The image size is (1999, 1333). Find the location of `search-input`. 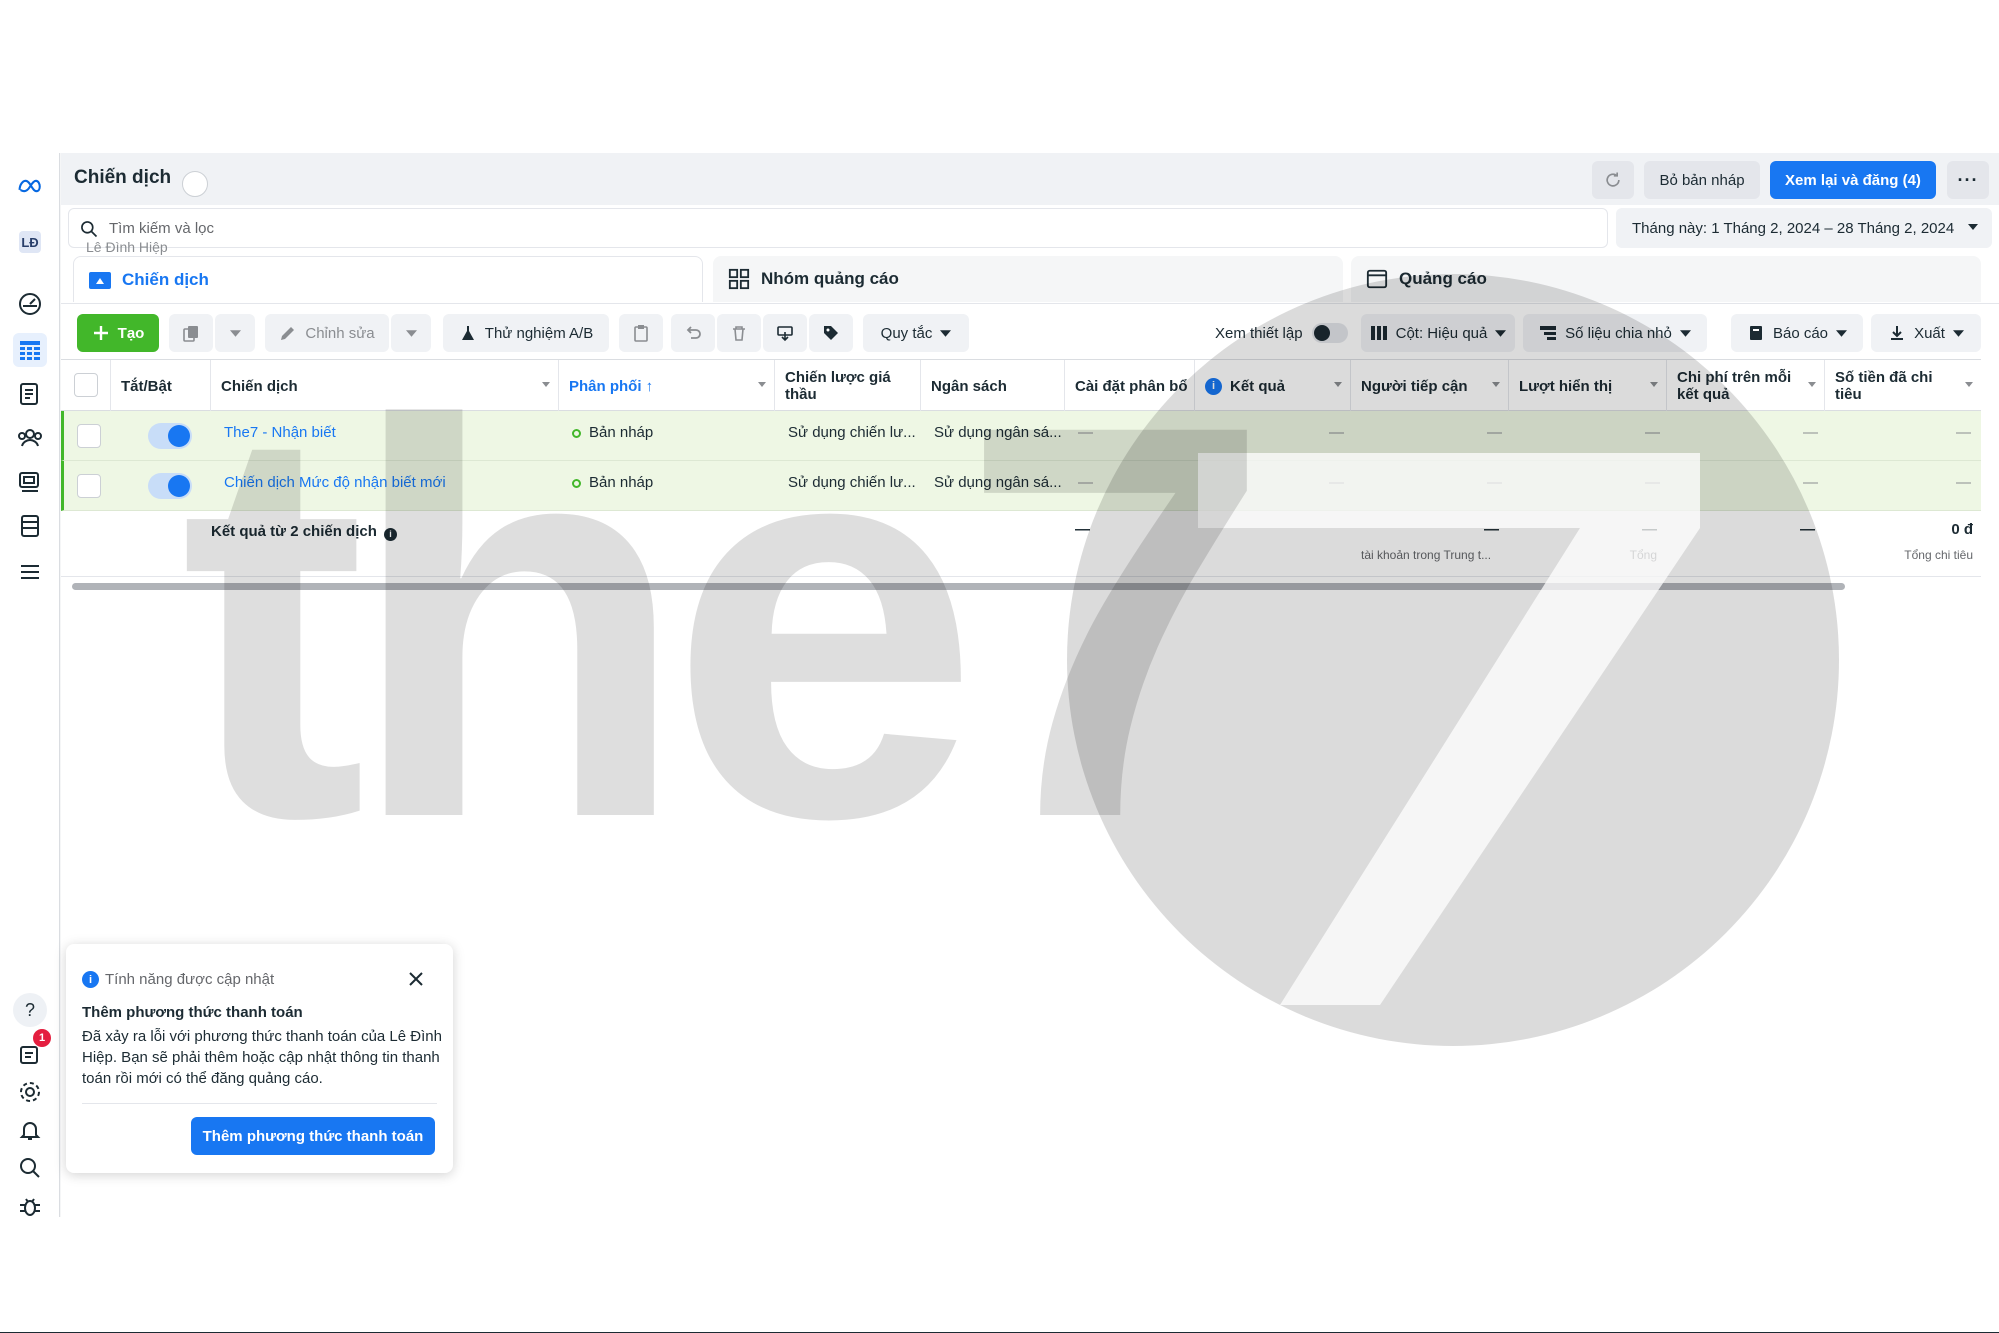

search-input is located at coordinates (559, 228).